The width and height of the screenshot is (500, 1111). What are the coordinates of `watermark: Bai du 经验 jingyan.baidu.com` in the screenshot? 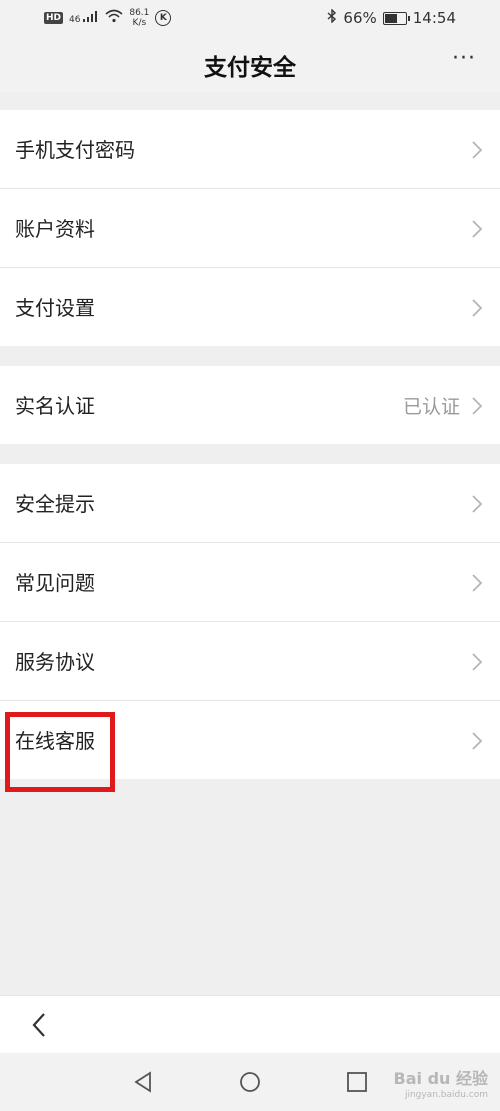 It's located at (441, 1087).